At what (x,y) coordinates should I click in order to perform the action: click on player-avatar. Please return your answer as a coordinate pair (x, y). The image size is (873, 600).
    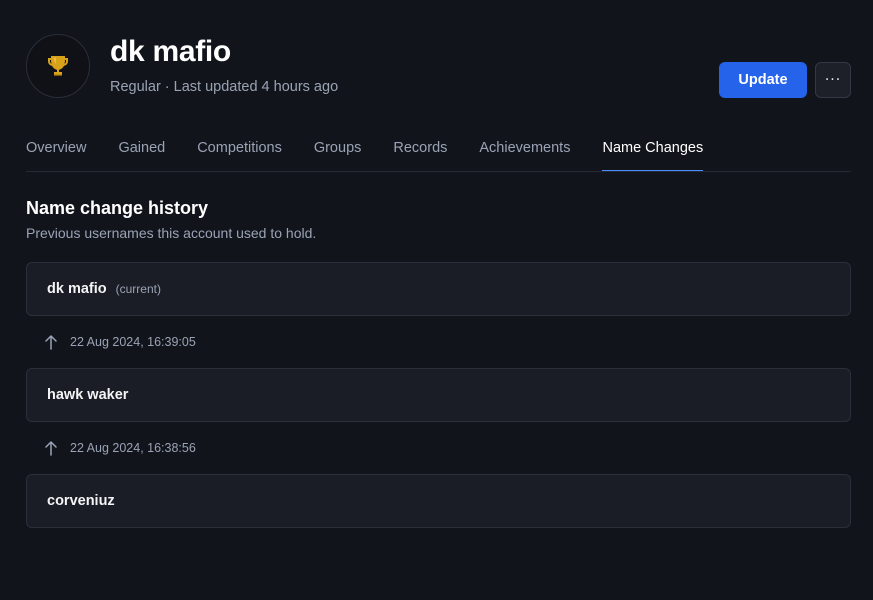
    Looking at the image, I should click on (58, 66).